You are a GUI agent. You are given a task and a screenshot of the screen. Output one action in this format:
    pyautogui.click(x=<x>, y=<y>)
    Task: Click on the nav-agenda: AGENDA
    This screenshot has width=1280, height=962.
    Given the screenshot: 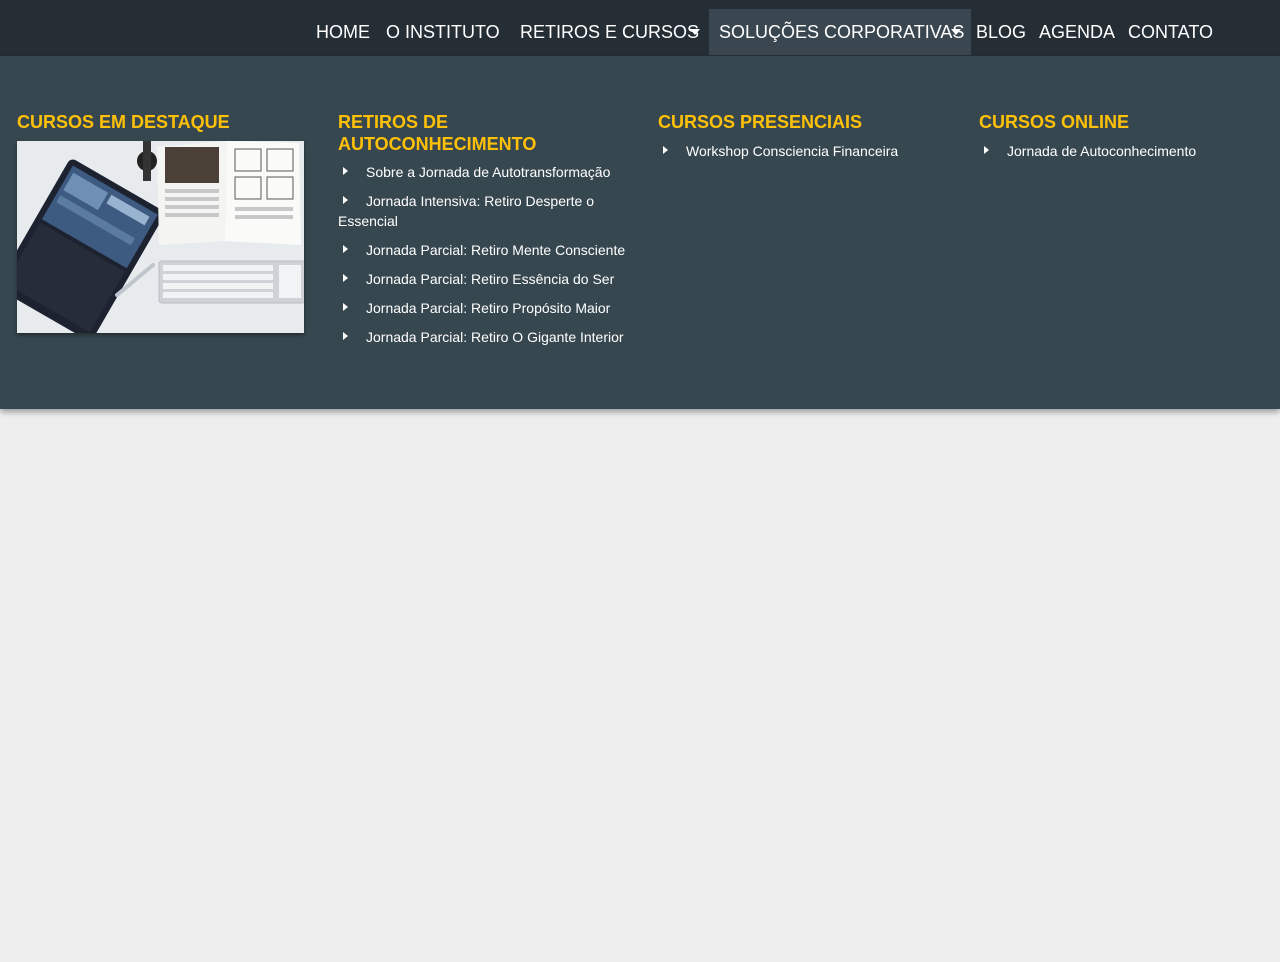 What is the action you would take?
    pyautogui.click(x=1075, y=32)
    